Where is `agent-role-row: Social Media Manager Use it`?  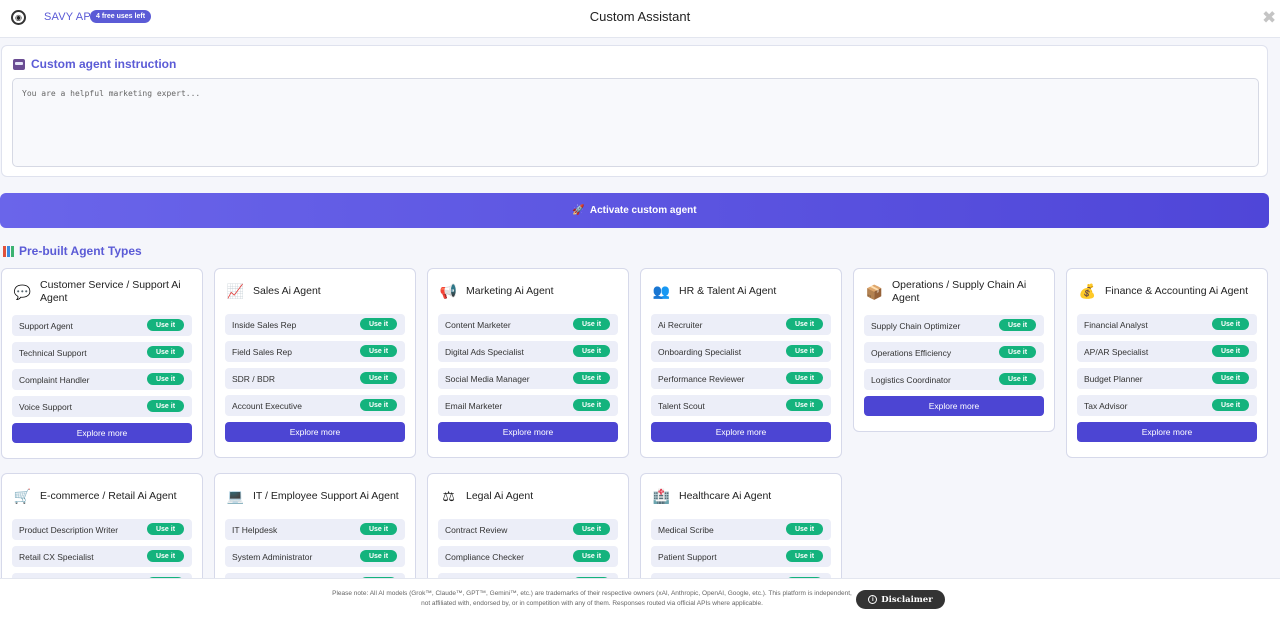 agent-role-row: Social Media Manager Use it is located at coordinates (528, 378).